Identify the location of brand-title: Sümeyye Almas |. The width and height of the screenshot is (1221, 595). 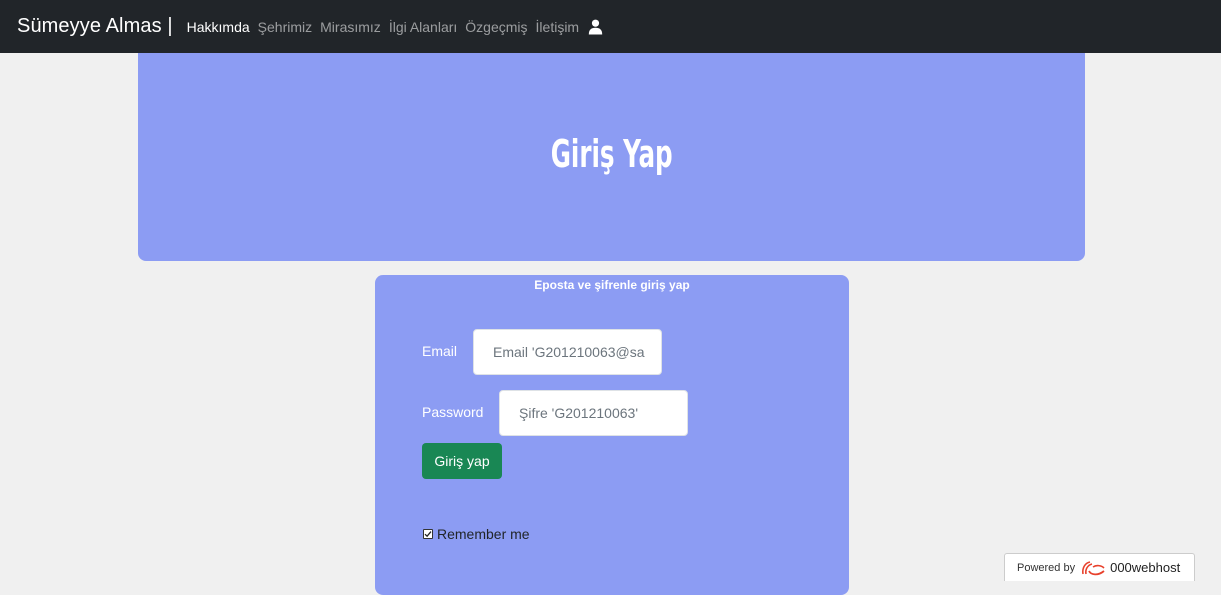
(95, 26).